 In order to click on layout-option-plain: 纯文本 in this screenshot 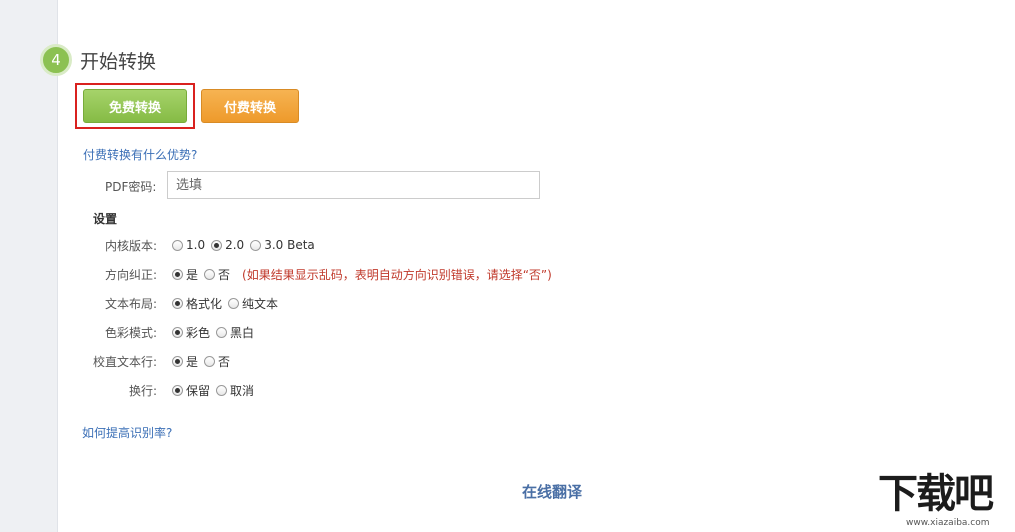, I will do `click(253, 303)`.